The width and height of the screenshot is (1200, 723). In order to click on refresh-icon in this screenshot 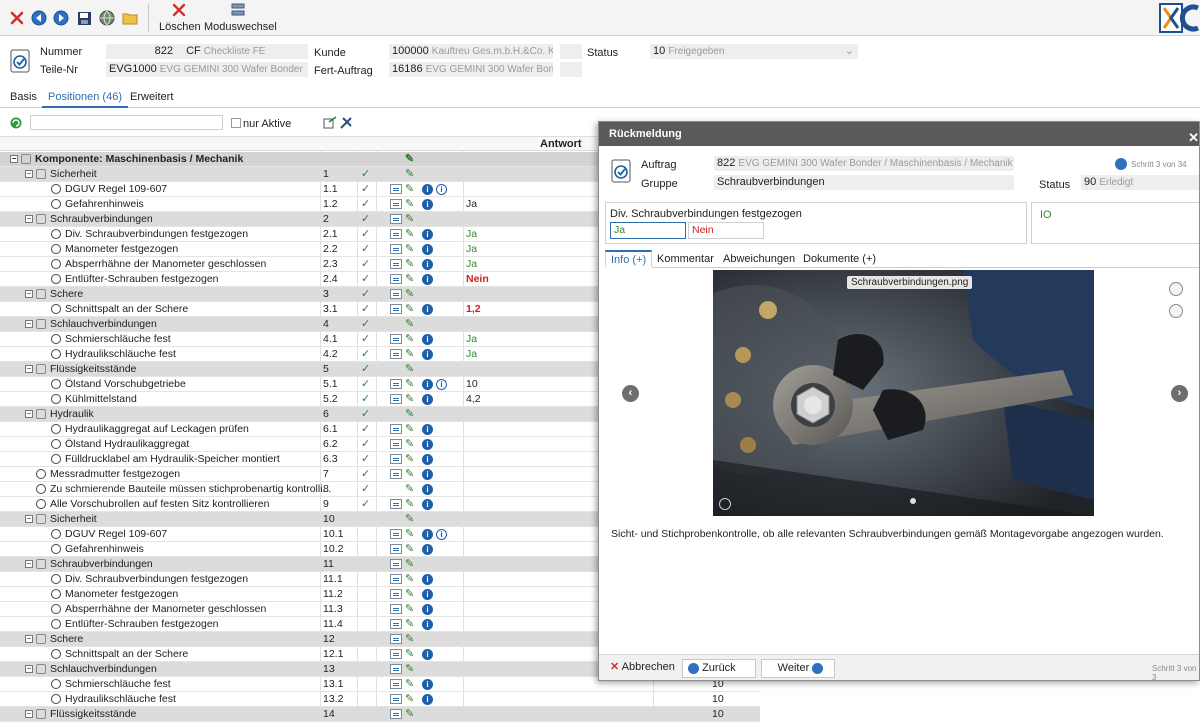, I will do `click(16, 124)`.